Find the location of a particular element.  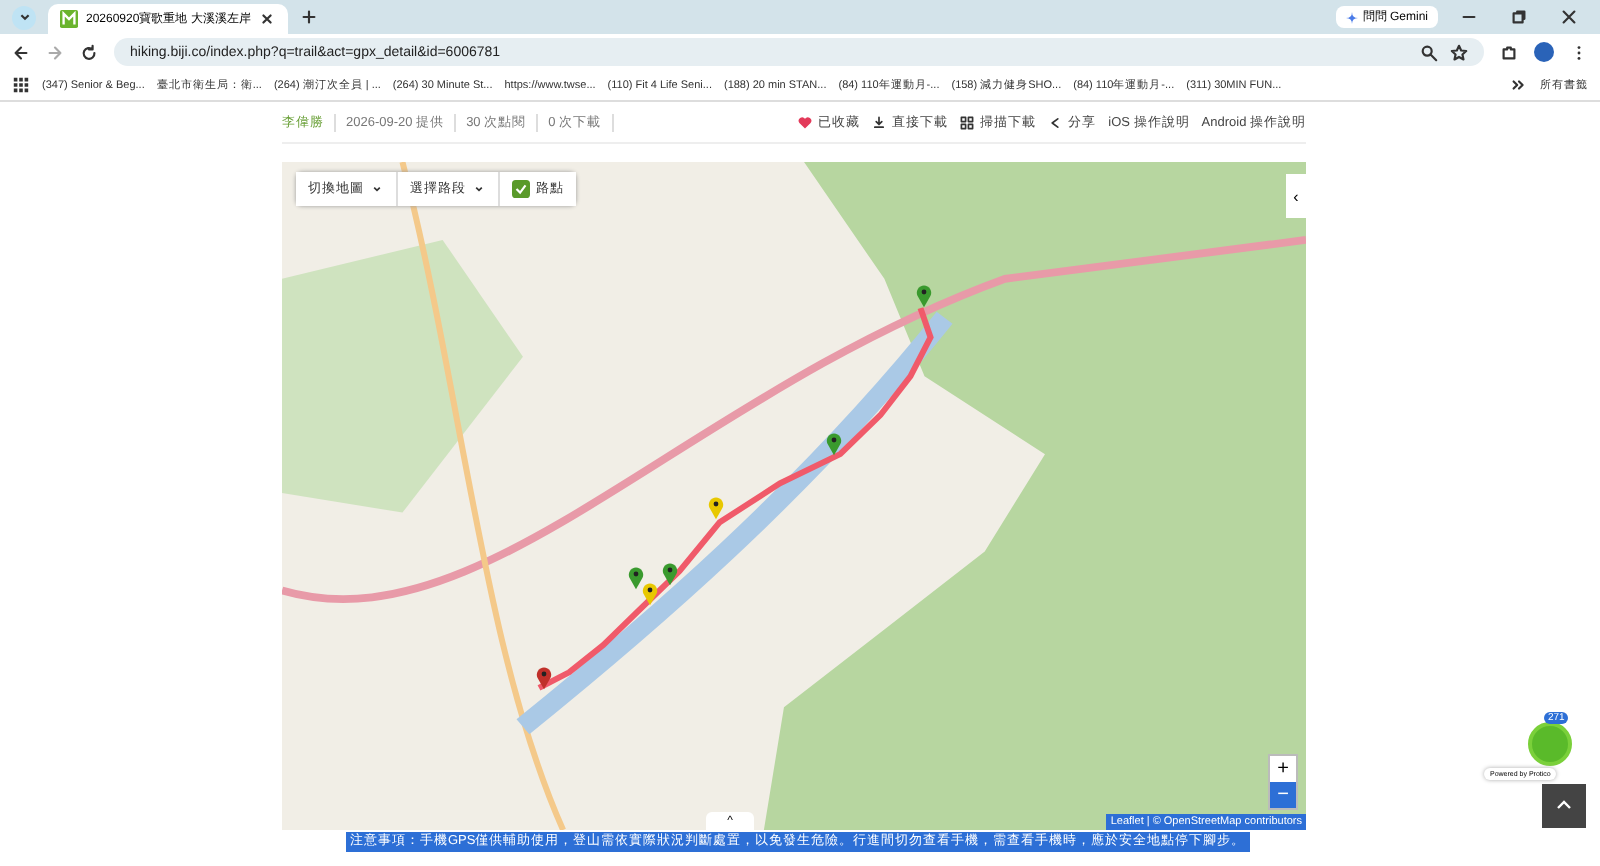

more-icon is located at coordinates (1519, 85).